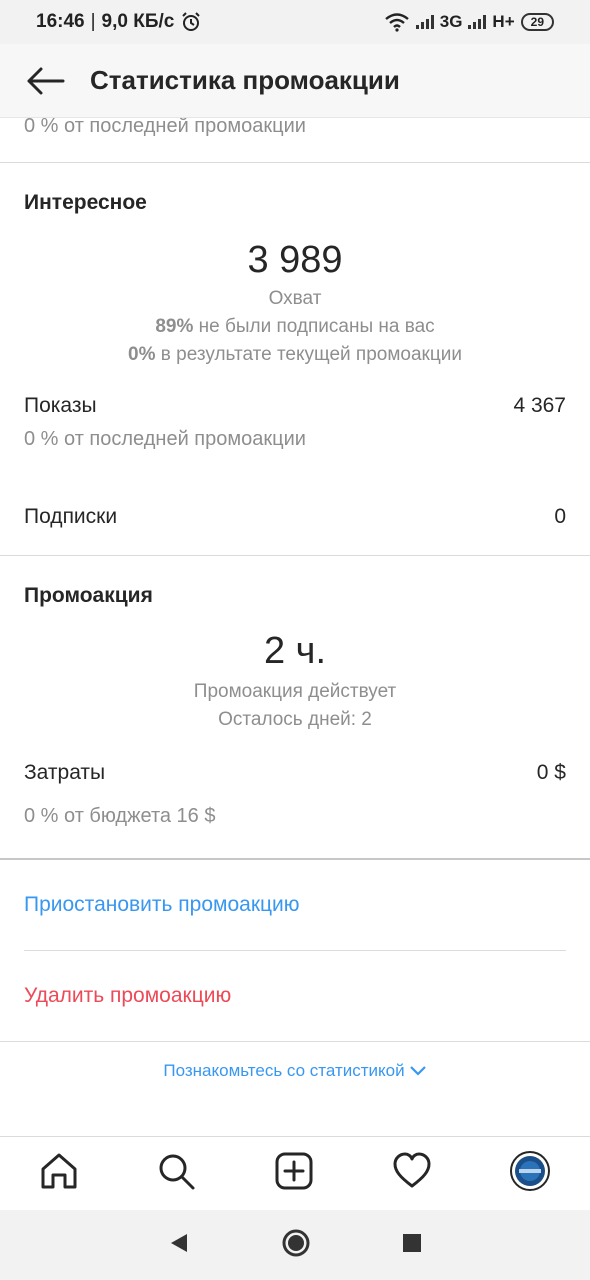  What do you see at coordinates (316, 326) in the screenshot?
I see `pct-nonfollowers-text: не были подписаны на вас` at bounding box center [316, 326].